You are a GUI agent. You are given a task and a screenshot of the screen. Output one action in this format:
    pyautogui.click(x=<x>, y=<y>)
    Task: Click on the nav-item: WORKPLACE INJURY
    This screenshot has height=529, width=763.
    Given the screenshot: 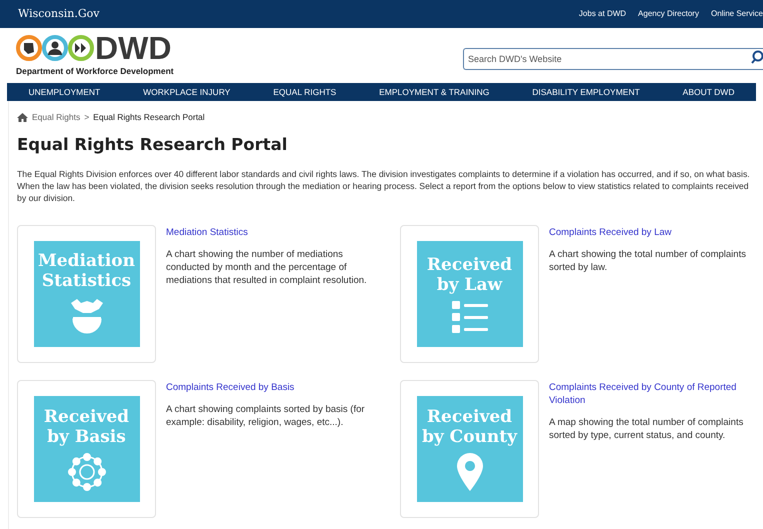 What is the action you would take?
    pyautogui.click(x=186, y=92)
    